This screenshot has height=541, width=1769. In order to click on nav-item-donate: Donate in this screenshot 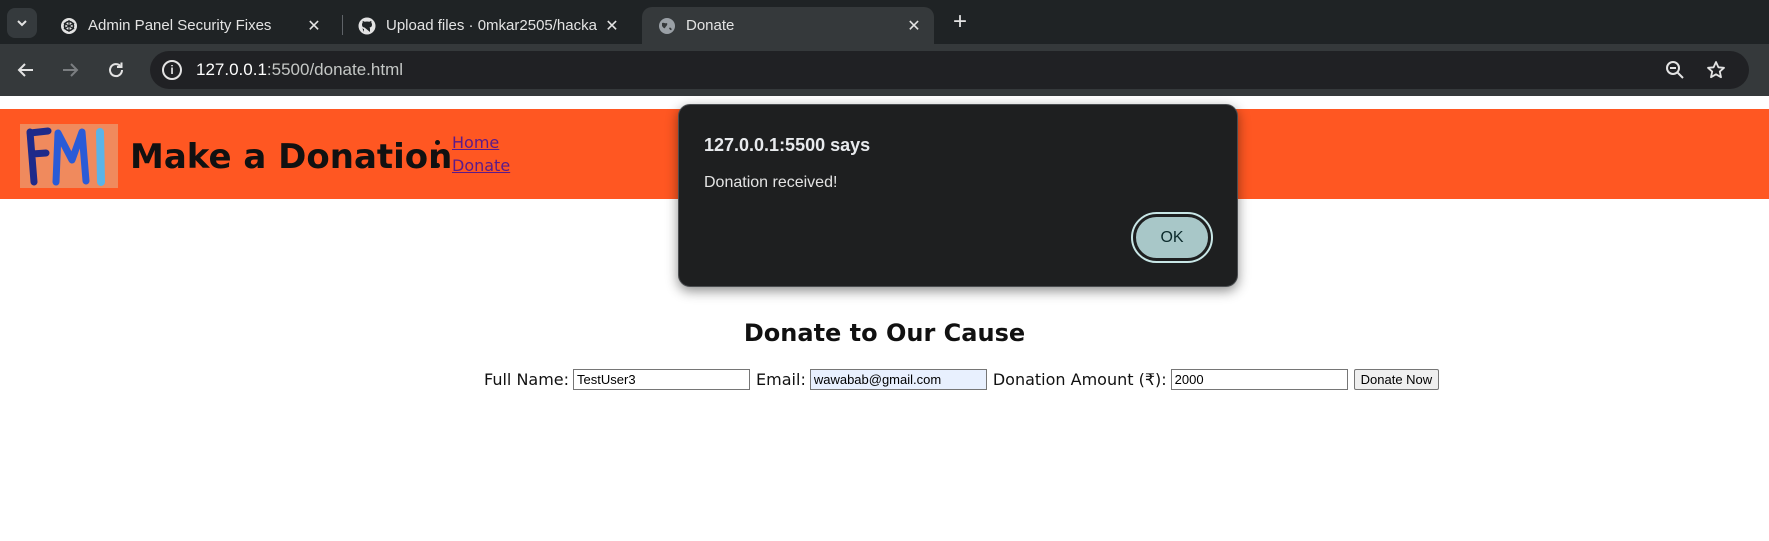, I will do `click(481, 165)`.